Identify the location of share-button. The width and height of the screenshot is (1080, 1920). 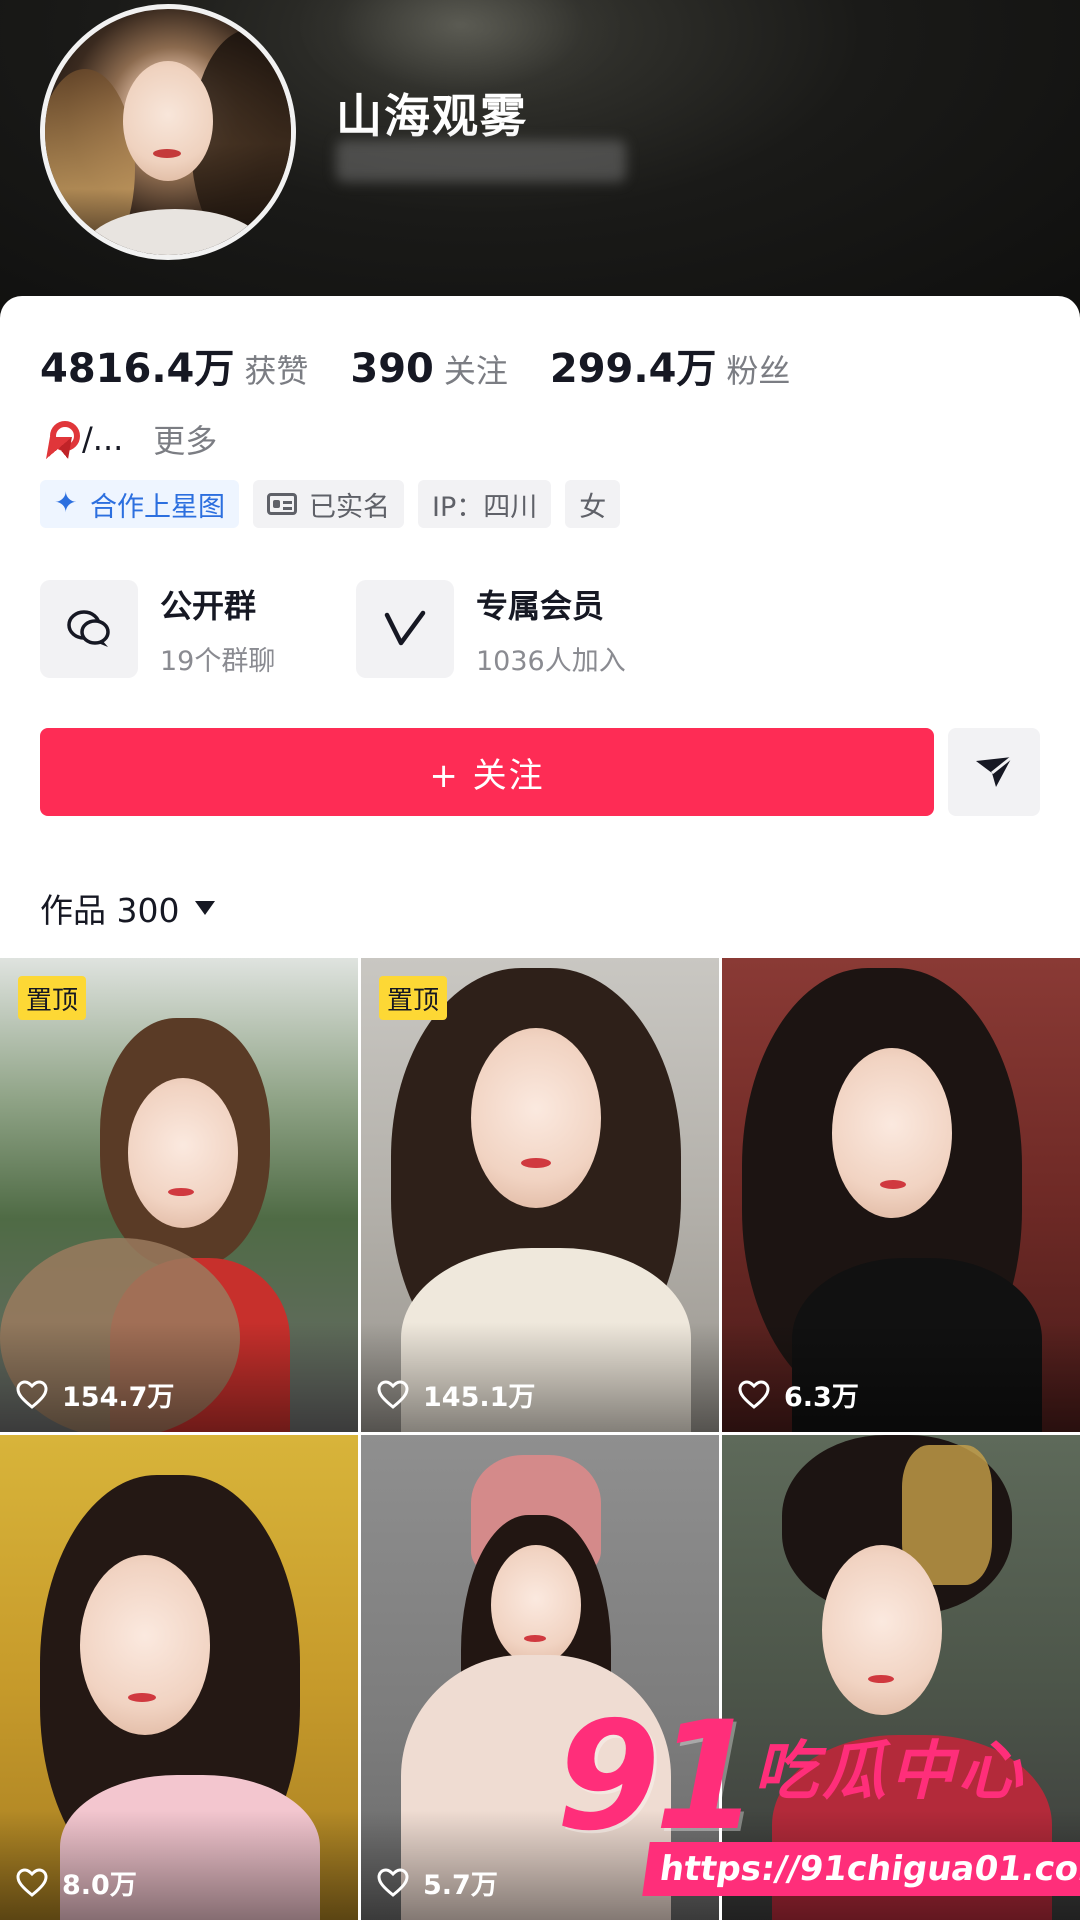
(994, 772).